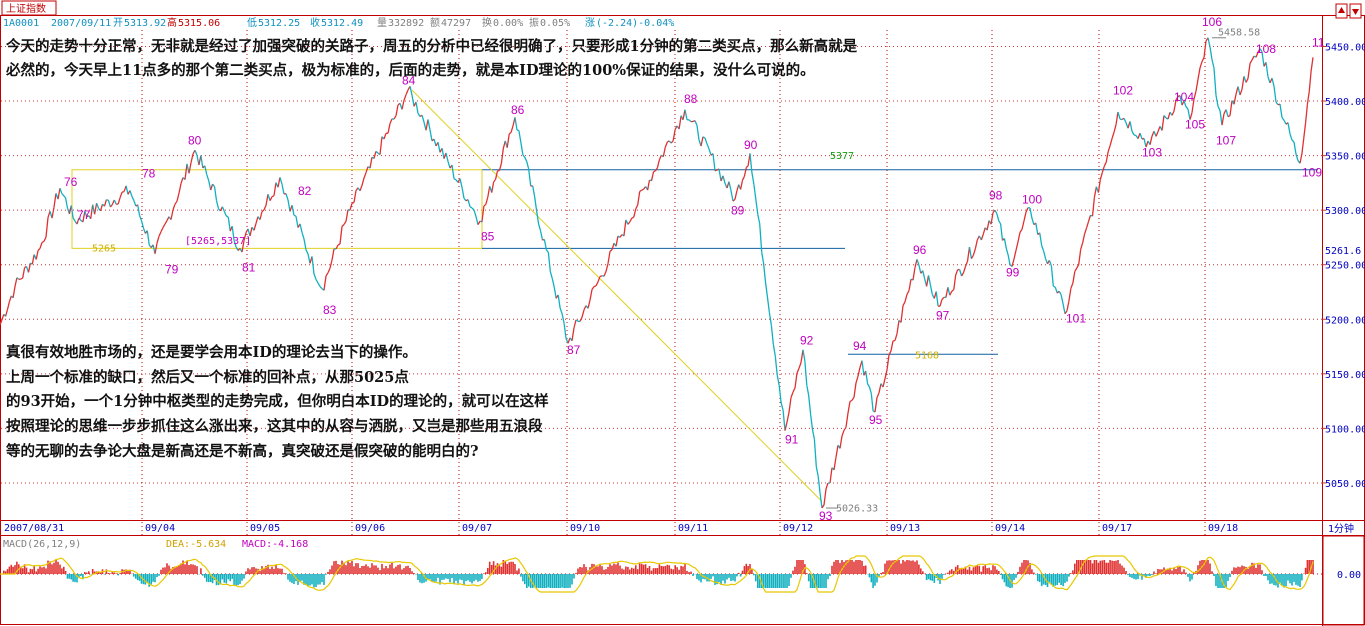 The width and height of the screenshot is (1365, 626). What do you see at coordinates (1345, 429) in the screenshot?
I see `ytick-label-5100: 5100.00` at bounding box center [1345, 429].